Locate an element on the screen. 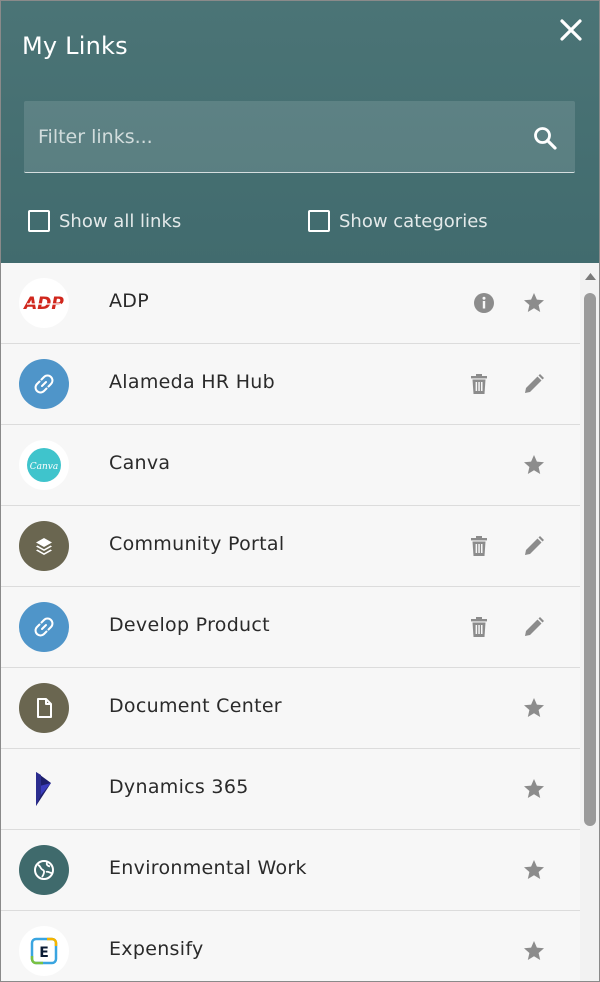  adp-logo: ADP is located at coordinates (44, 303).